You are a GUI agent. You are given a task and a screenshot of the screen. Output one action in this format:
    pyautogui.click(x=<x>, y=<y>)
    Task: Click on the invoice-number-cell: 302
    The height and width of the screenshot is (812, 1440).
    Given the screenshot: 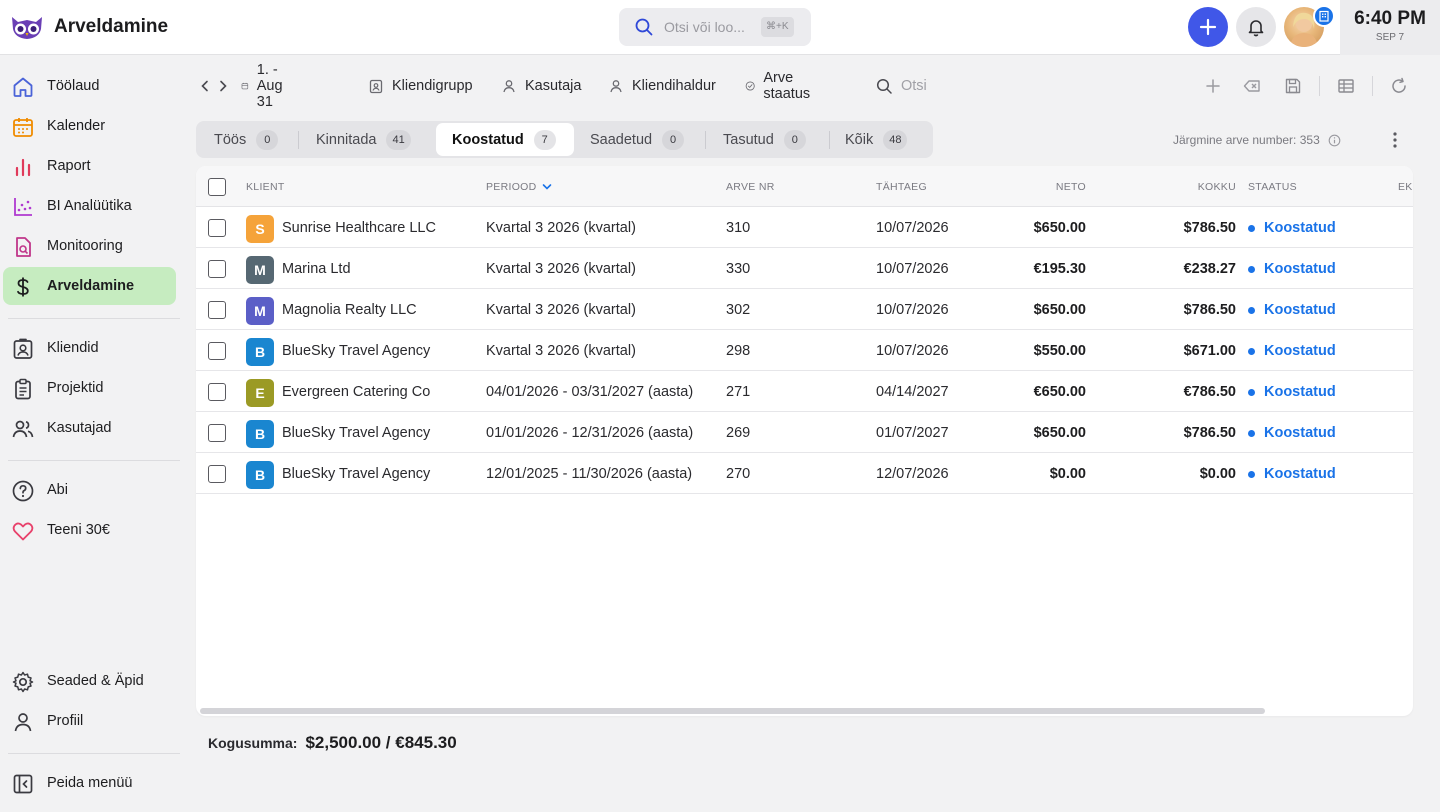 What is the action you would take?
    pyautogui.click(x=738, y=310)
    